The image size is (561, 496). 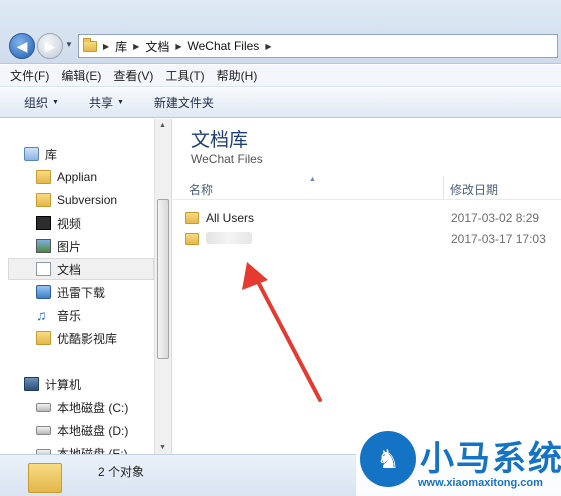 What do you see at coordinates (43, 223) in the screenshot?
I see `video-icon` at bounding box center [43, 223].